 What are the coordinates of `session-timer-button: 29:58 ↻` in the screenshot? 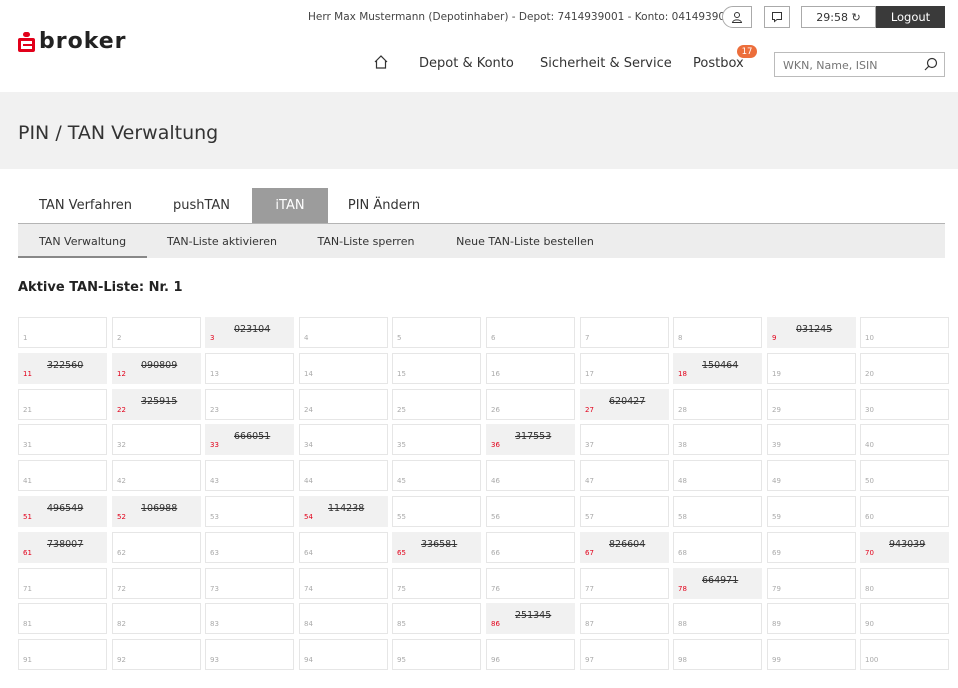 It's located at (838, 17).